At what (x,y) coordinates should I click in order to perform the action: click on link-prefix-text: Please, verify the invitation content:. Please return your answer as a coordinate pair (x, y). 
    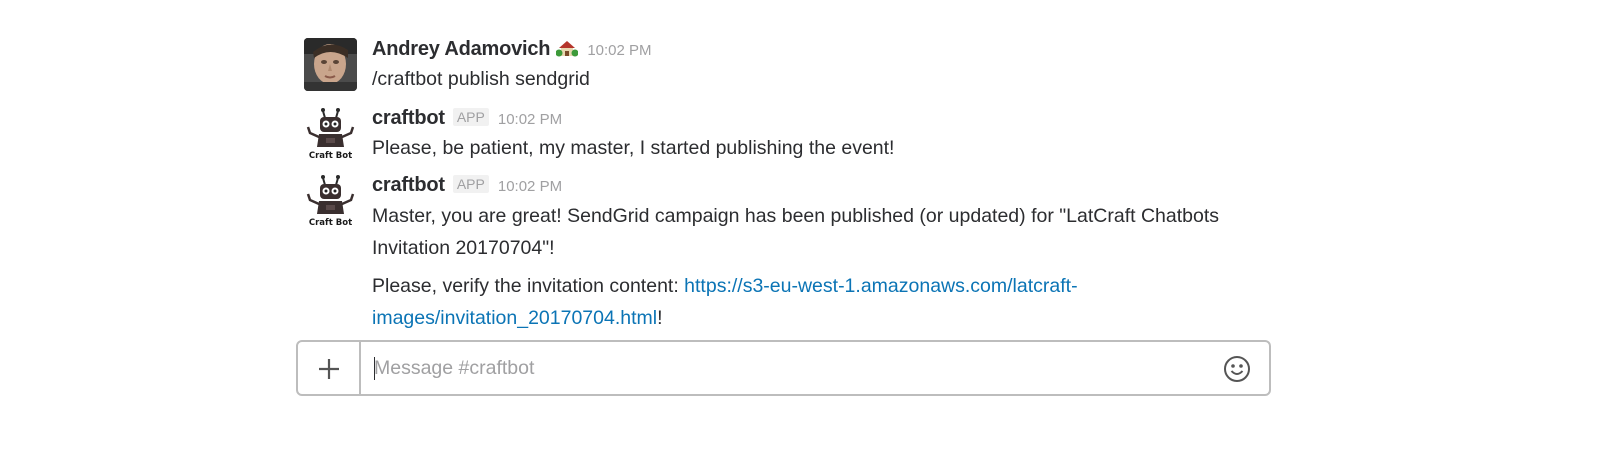
    Looking at the image, I should click on (528, 286).